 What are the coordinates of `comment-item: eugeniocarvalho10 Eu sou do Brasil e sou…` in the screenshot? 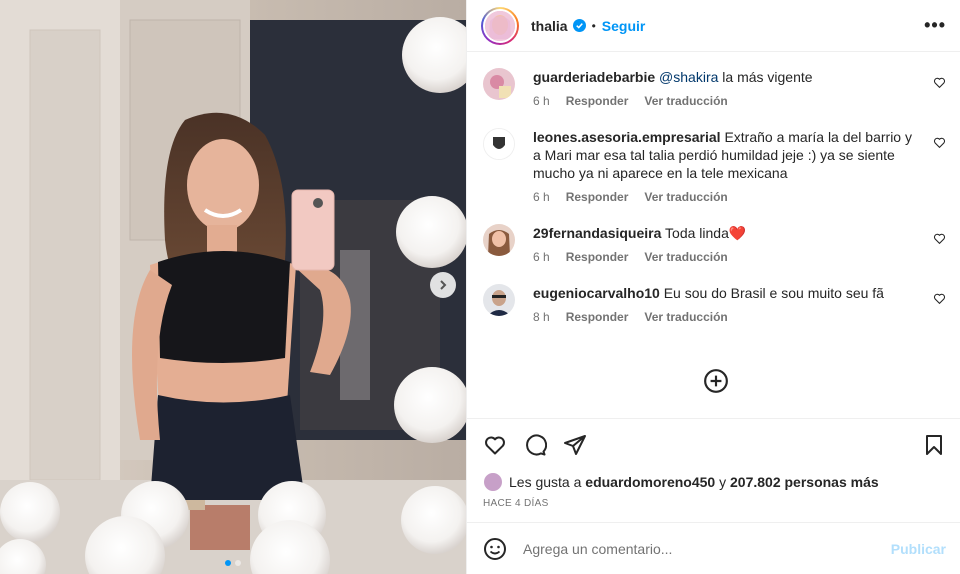 It's located at (714, 304).